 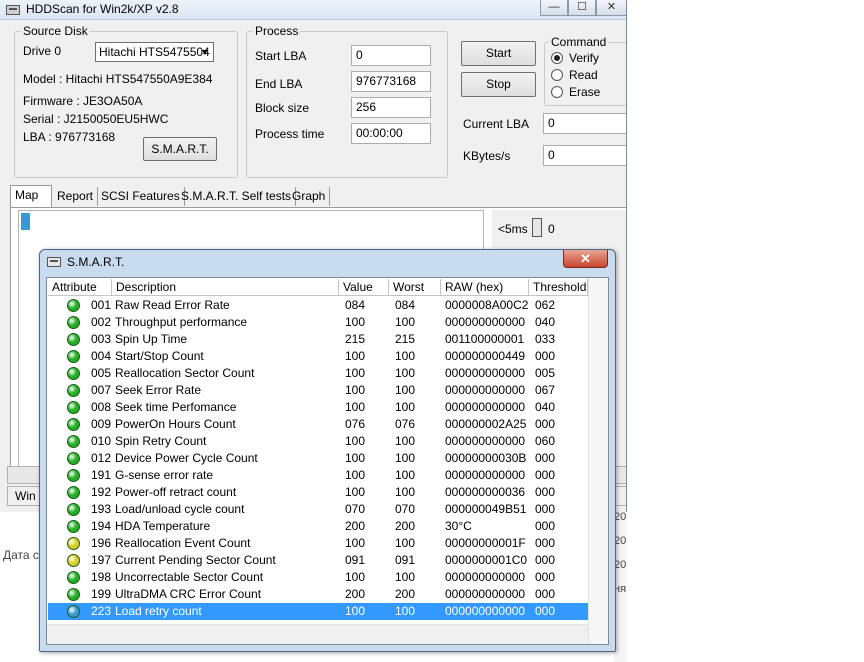 I want to click on column-header-value: Value, so click(x=364, y=287).